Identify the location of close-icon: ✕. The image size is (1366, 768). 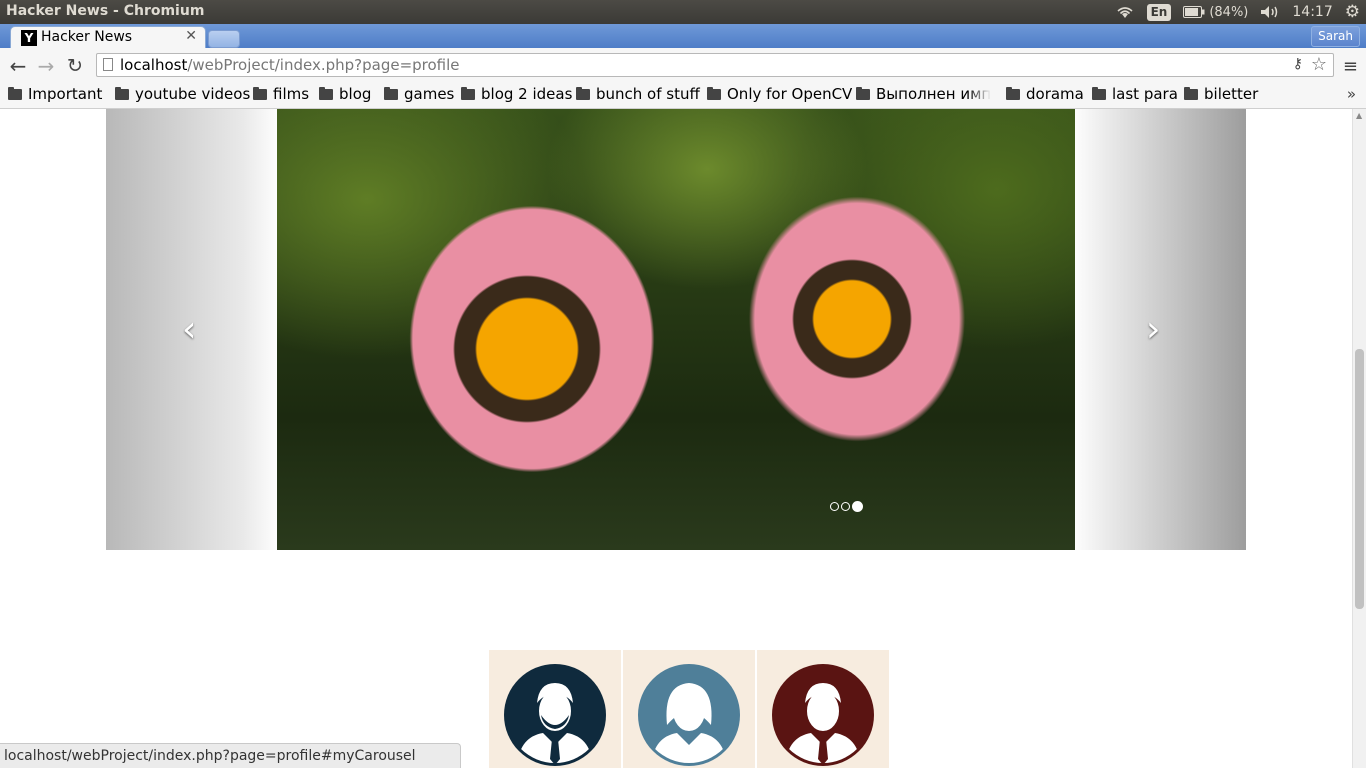
(191, 36).